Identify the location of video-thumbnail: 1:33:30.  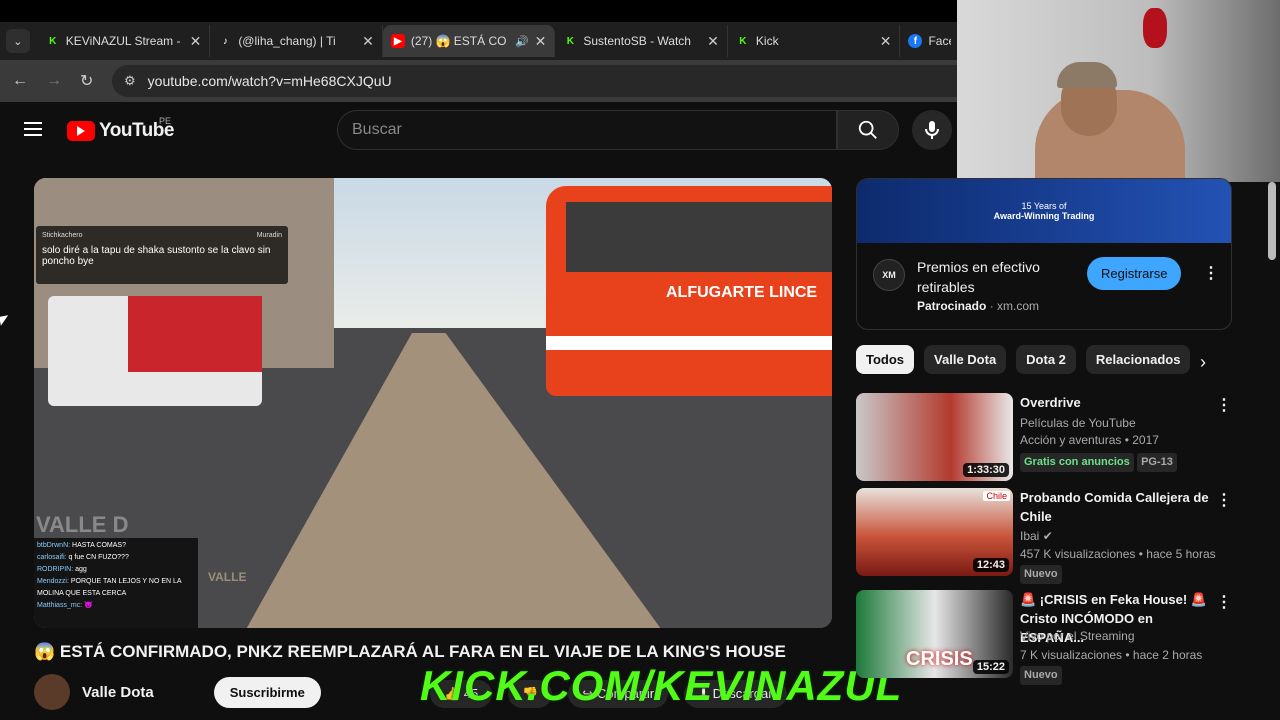
(934, 437).